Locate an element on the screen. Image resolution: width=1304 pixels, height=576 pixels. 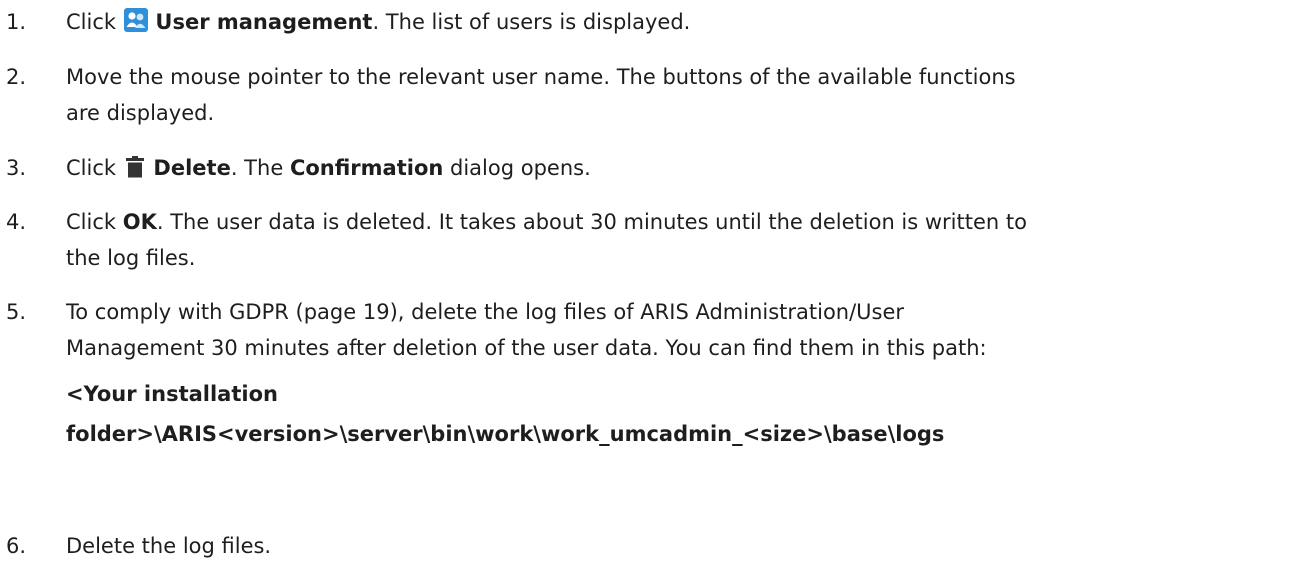
trash-icon is located at coordinates (135, 172).